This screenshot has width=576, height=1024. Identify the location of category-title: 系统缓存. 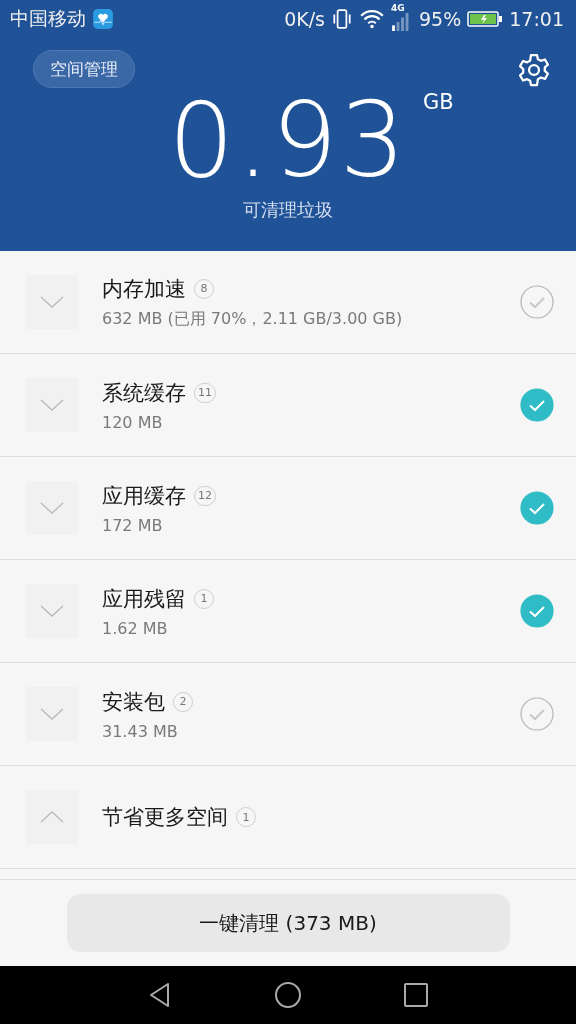
(144, 393).